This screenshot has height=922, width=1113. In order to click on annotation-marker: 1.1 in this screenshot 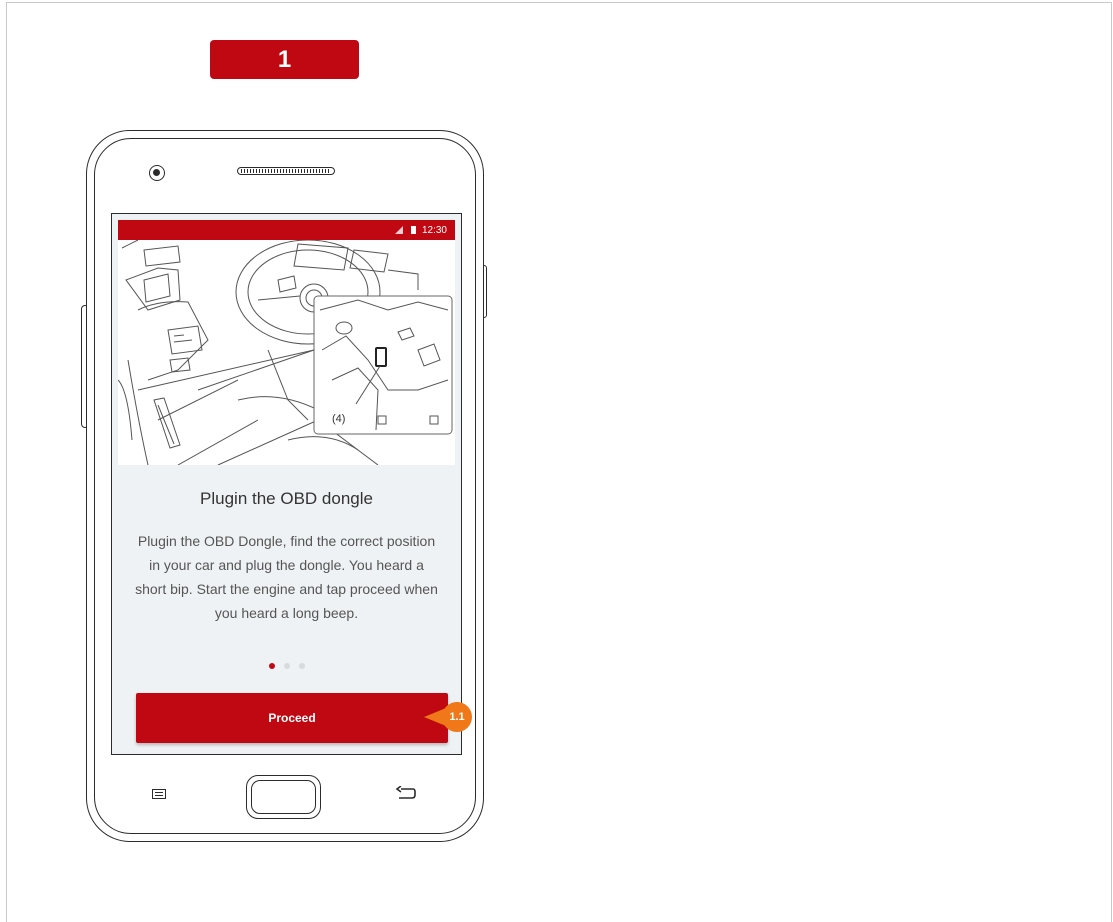, I will do `click(457, 717)`.